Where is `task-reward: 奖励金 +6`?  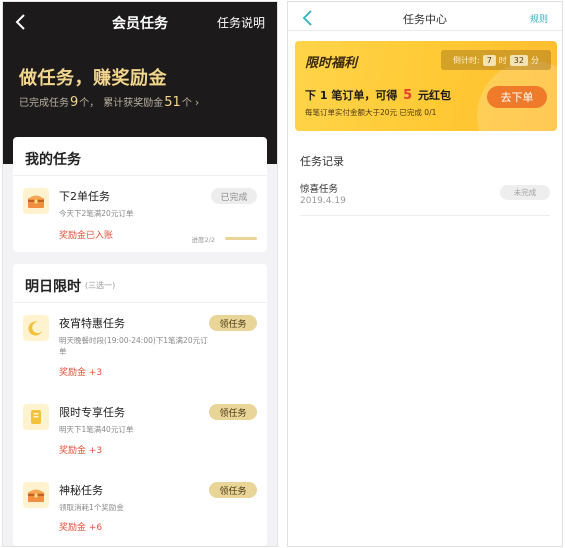
task-reward: 奖励金 +6 is located at coordinates (81, 528).